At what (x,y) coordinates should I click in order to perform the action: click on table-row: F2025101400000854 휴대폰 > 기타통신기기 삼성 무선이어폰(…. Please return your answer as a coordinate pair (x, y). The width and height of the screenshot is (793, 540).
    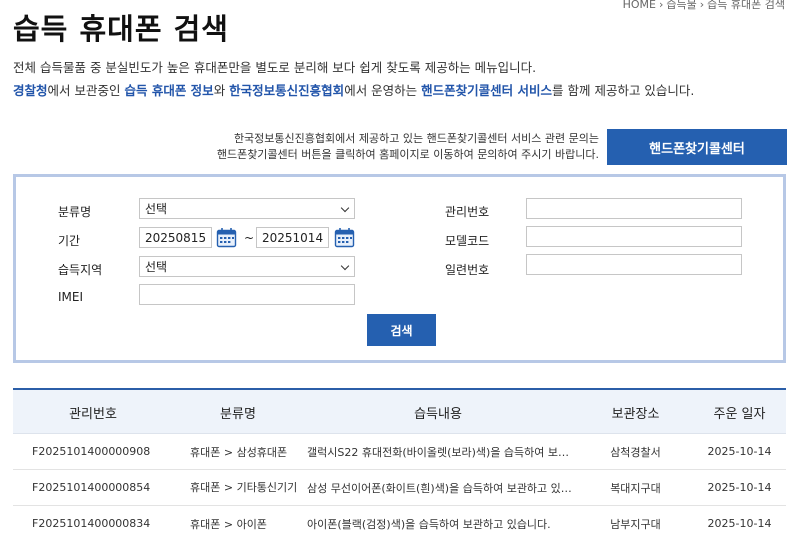
    Looking at the image, I should click on (399, 488).